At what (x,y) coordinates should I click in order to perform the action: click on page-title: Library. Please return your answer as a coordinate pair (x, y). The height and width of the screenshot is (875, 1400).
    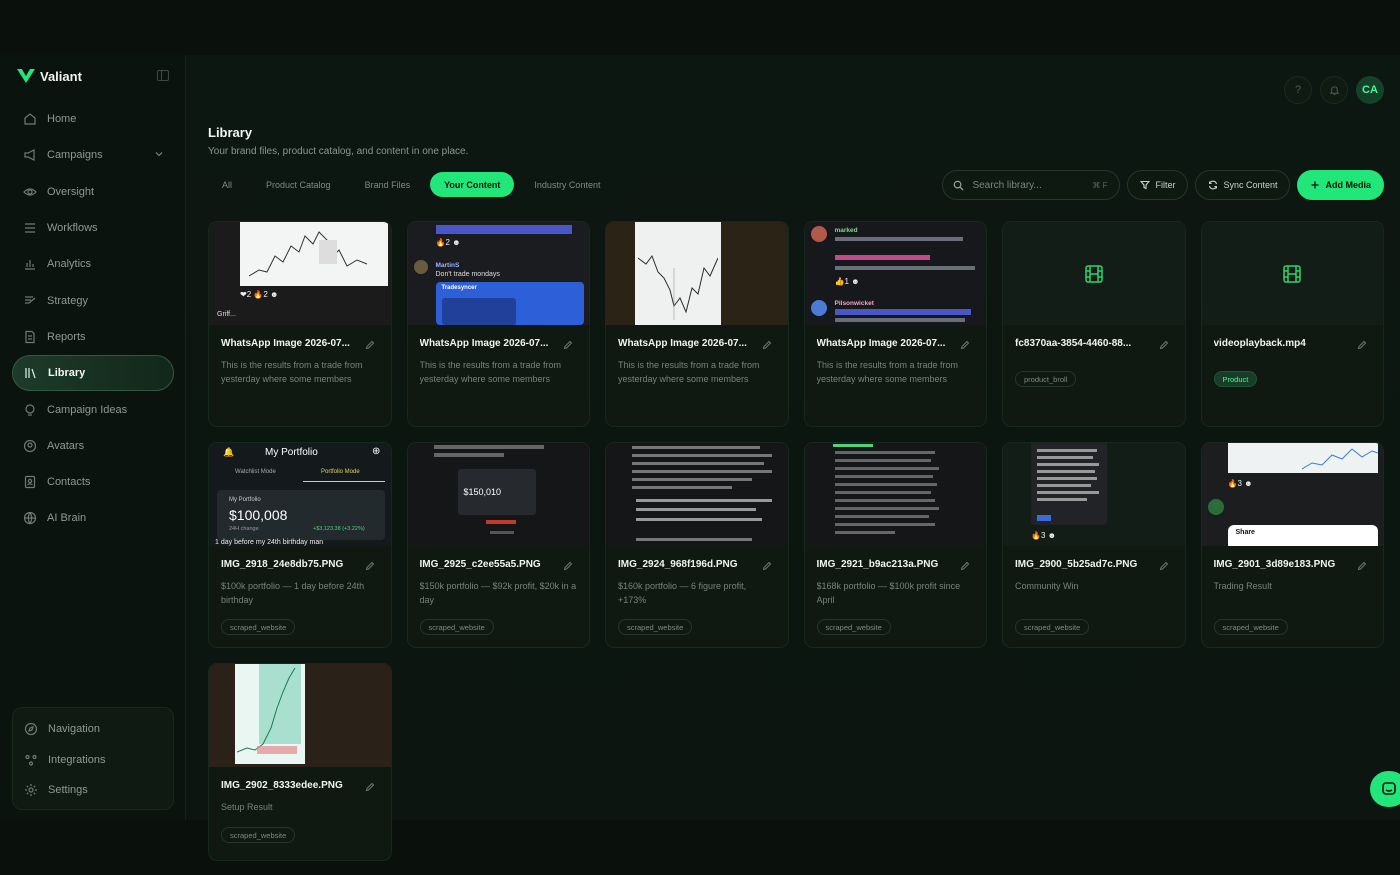
    Looking at the image, I should click on (230, 132).